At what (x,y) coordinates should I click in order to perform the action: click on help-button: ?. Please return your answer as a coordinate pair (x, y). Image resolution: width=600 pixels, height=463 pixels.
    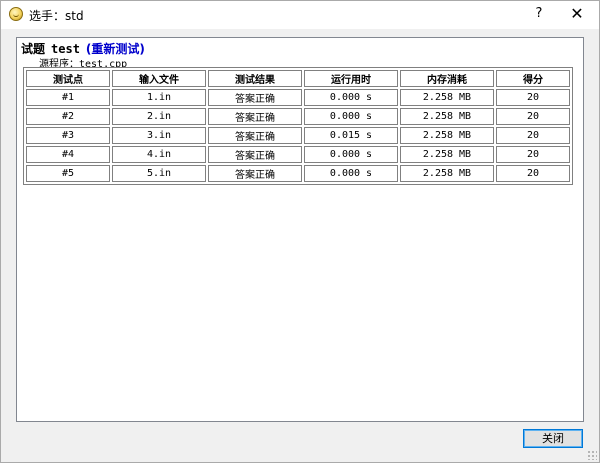
    Looking at the image, I should click on (539, 15).